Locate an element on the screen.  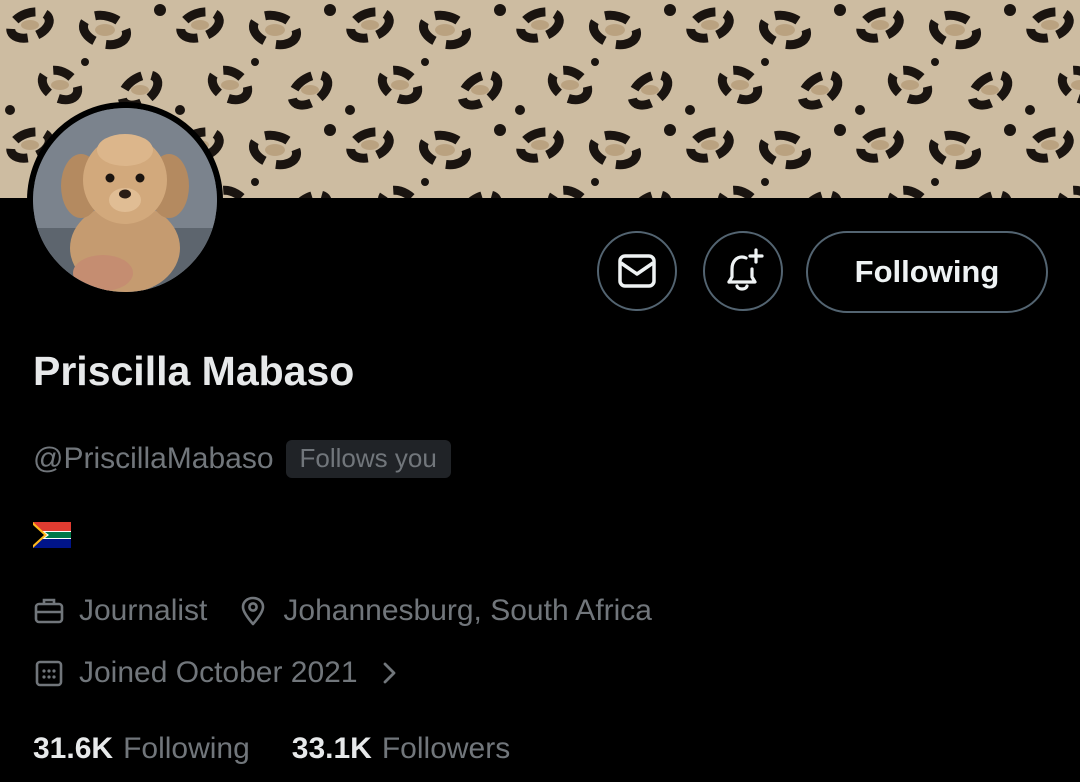
handle-row: @PriscillaMabaso Follows you is located at coordinates (242, 459).